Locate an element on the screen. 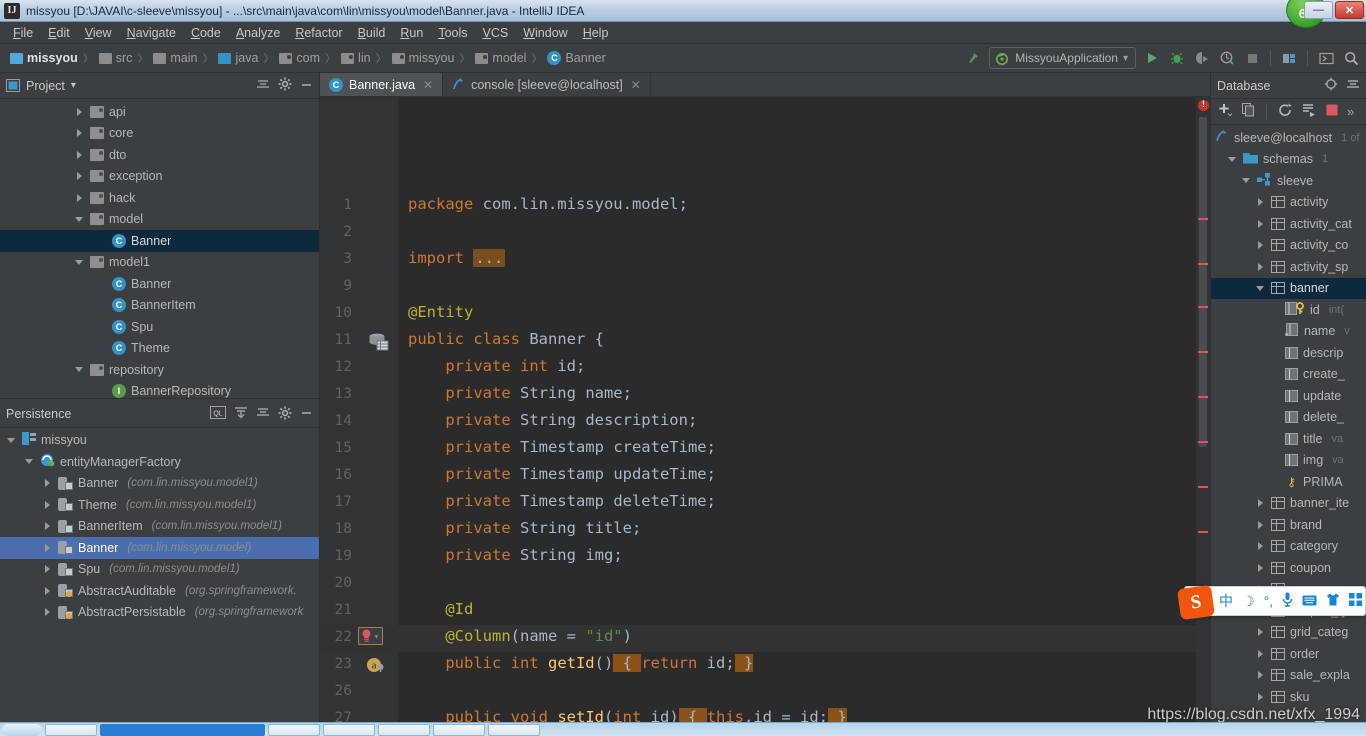  error-stripe-badge: ! is located at coordinates (1203, 105).